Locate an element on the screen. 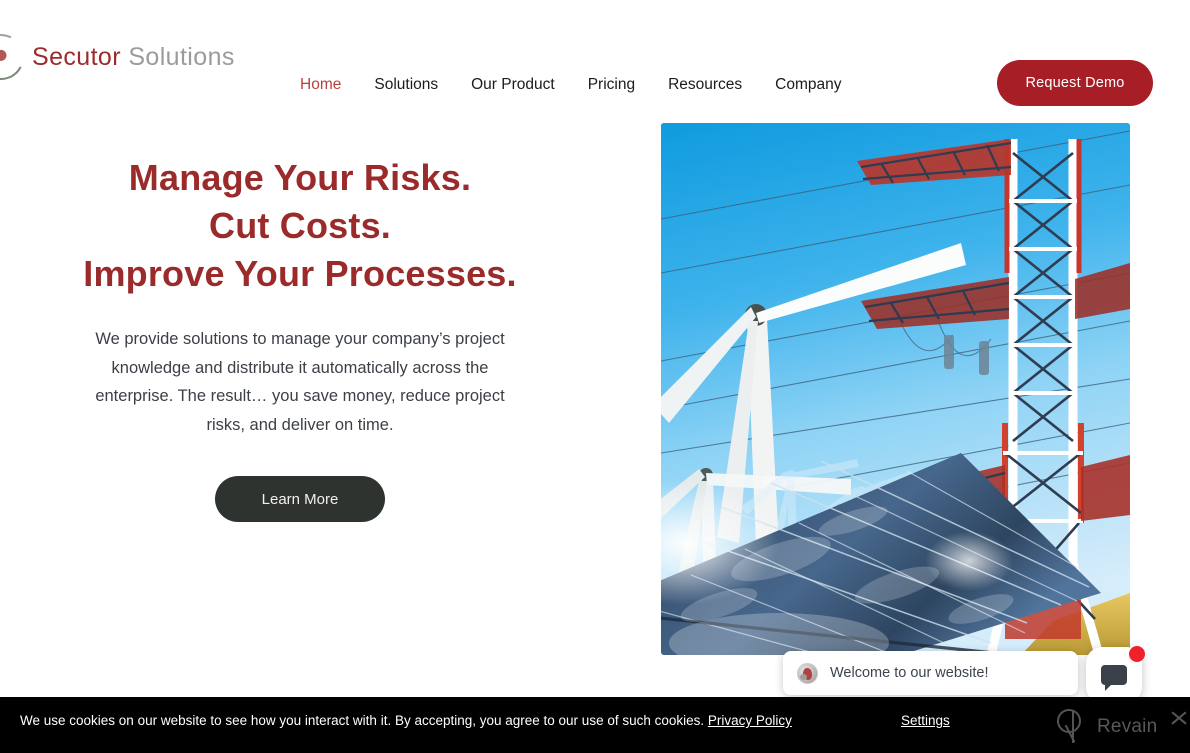 The image size is (1190, 753). site-logo: Secutor Solutions is located at coordinates (117, 57).